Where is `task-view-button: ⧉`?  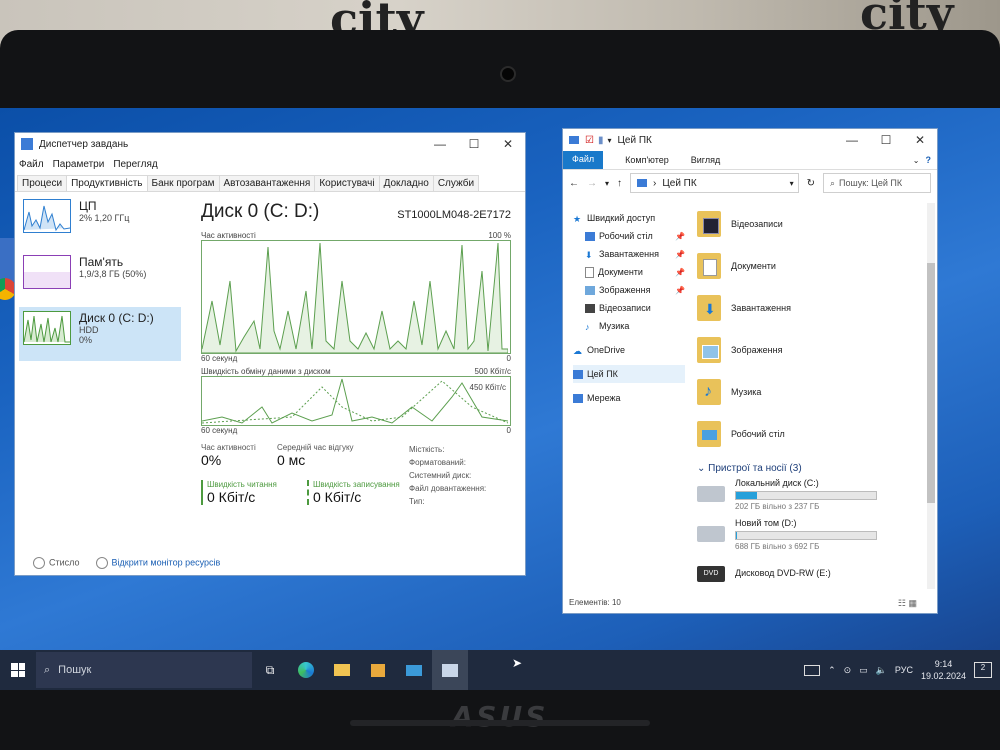
task-view-button: ⧉ is located at coordinates (270, 670).